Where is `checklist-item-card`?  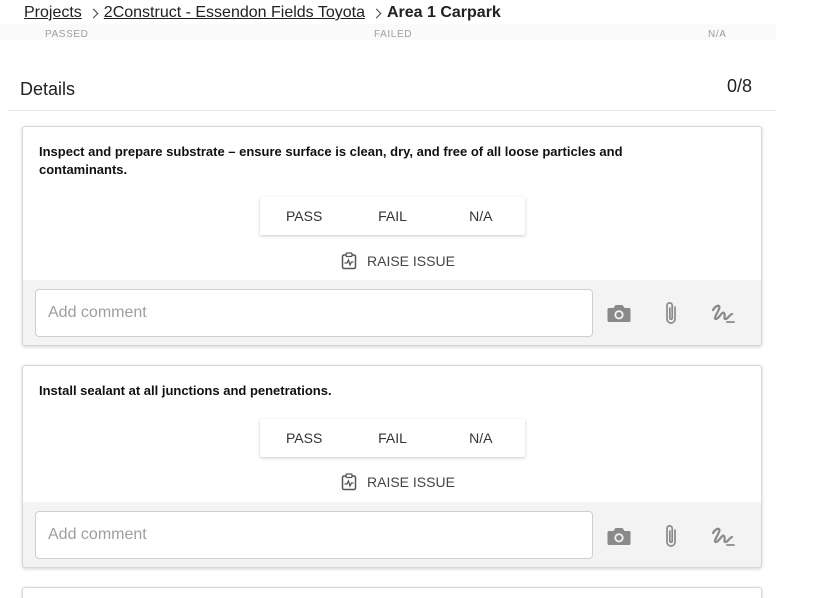 checklist-item-card is located at coordinates (392, 592).